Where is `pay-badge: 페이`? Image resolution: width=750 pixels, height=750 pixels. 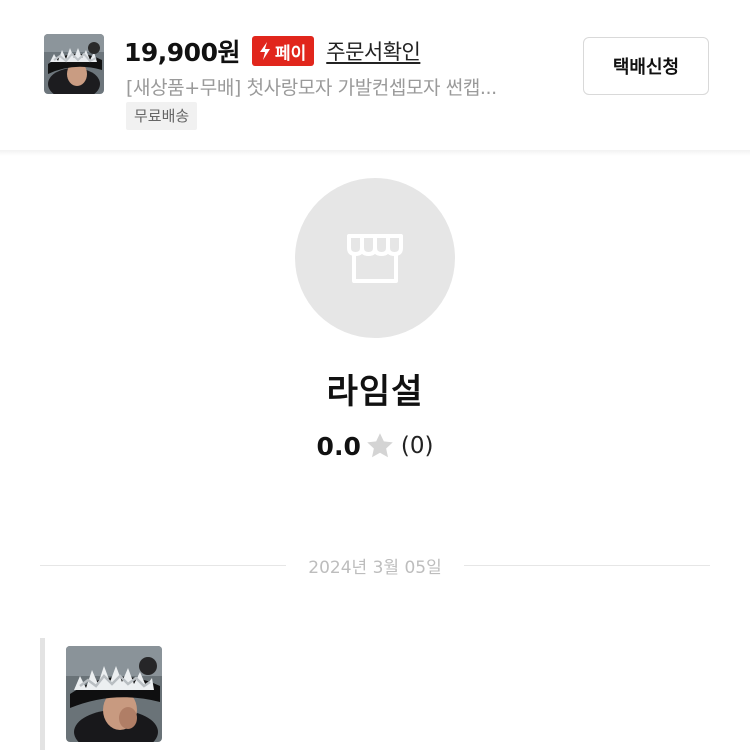 pay-badge: 페이 is located at coordinates (283, 51).